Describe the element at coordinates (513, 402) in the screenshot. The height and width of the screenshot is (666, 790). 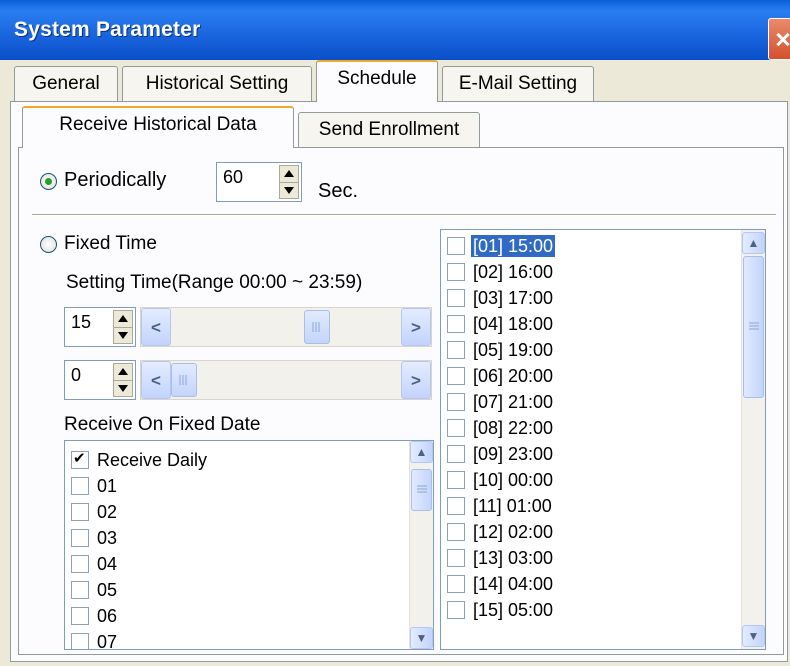
I see `time-slot-label: [07] 21:00` at that location.